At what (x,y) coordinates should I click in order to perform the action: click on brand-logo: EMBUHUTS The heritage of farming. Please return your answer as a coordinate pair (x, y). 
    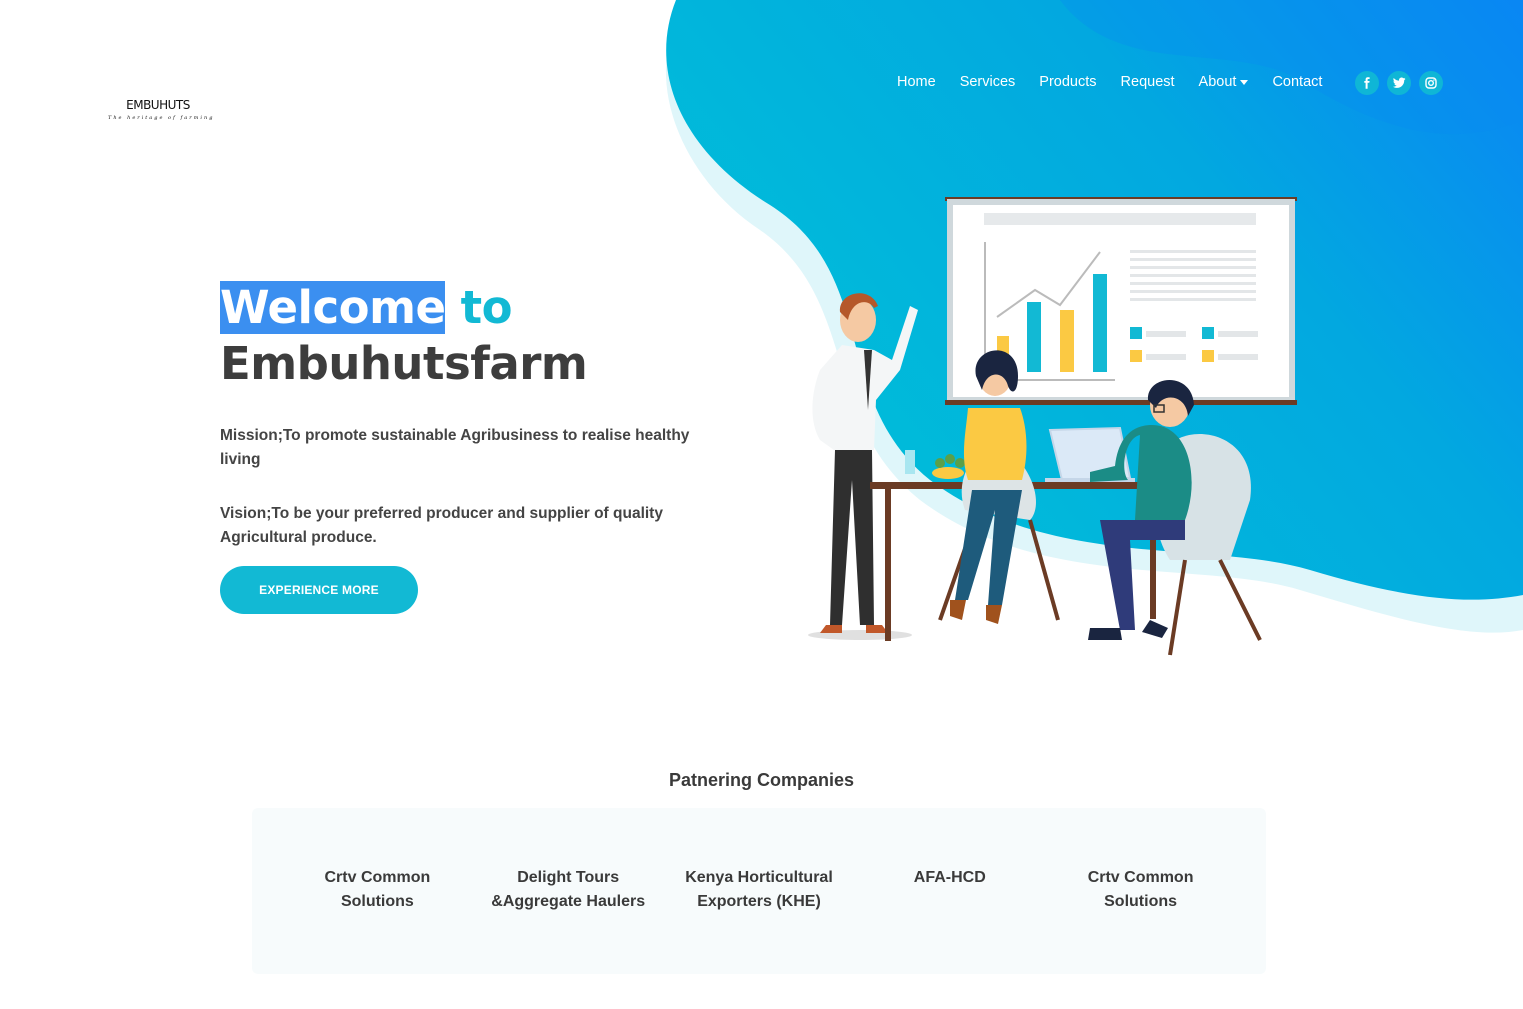
    Looking at the image, I should click on (161, 109).